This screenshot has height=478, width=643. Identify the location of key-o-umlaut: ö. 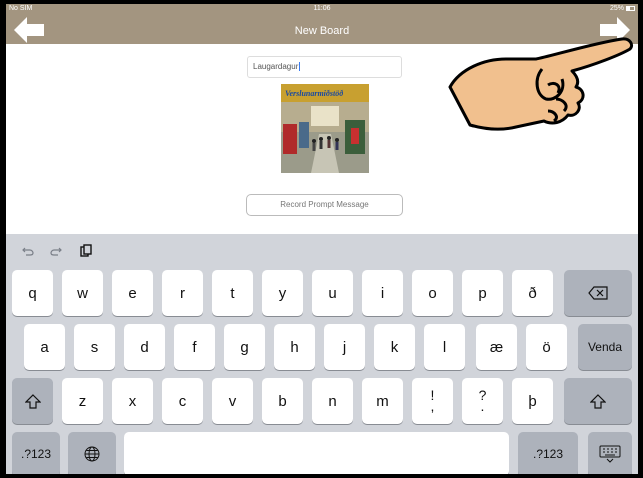
(546, 347).